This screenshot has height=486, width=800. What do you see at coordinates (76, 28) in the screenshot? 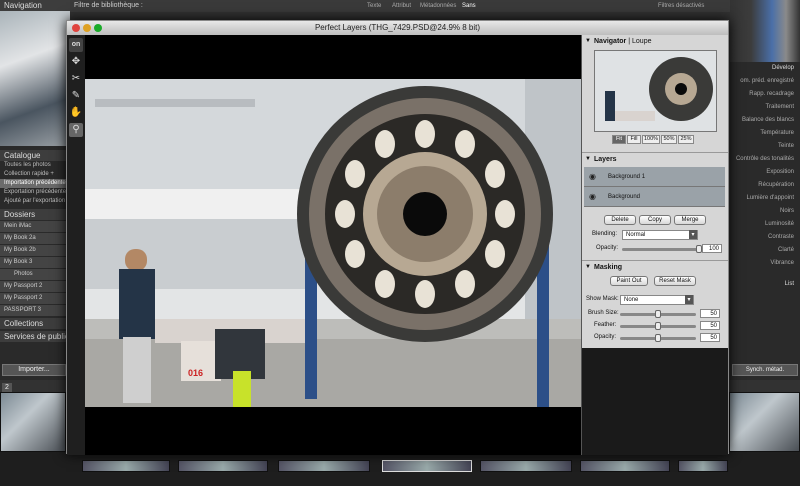
I see `close-window-icon` at bounding box center [76, 28].